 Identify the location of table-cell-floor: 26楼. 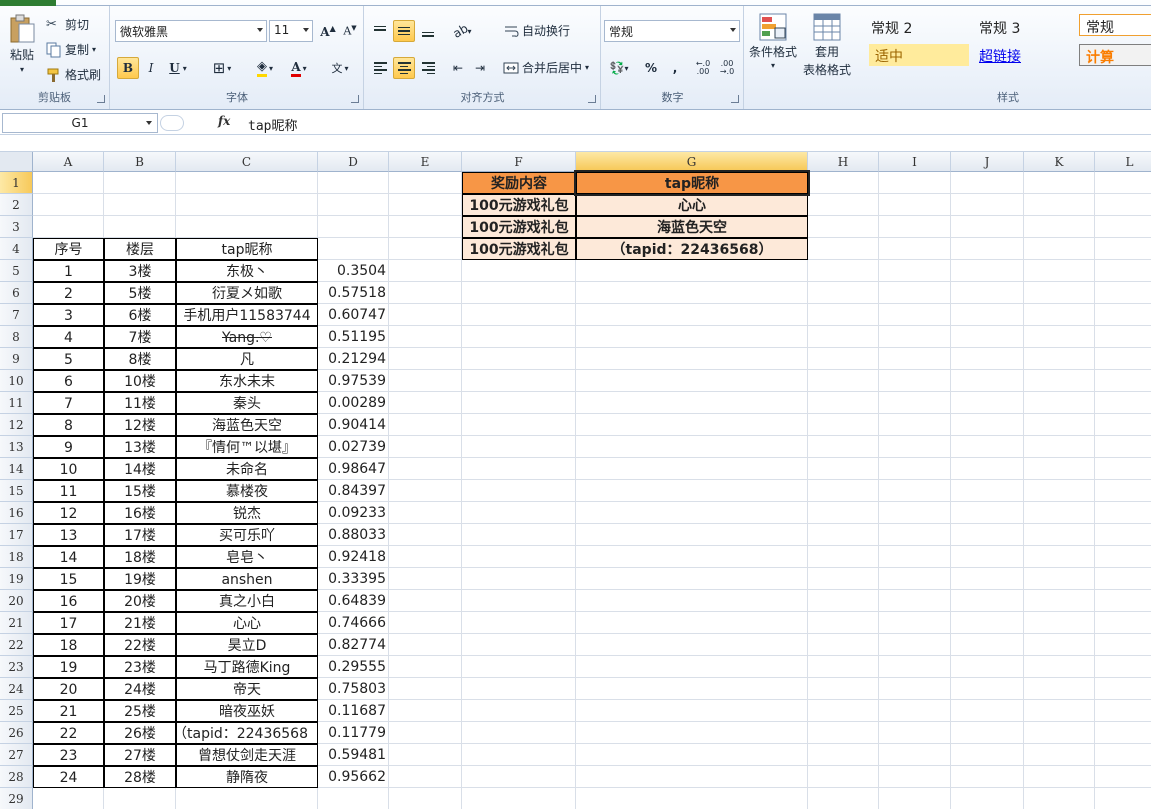
(140, 733).